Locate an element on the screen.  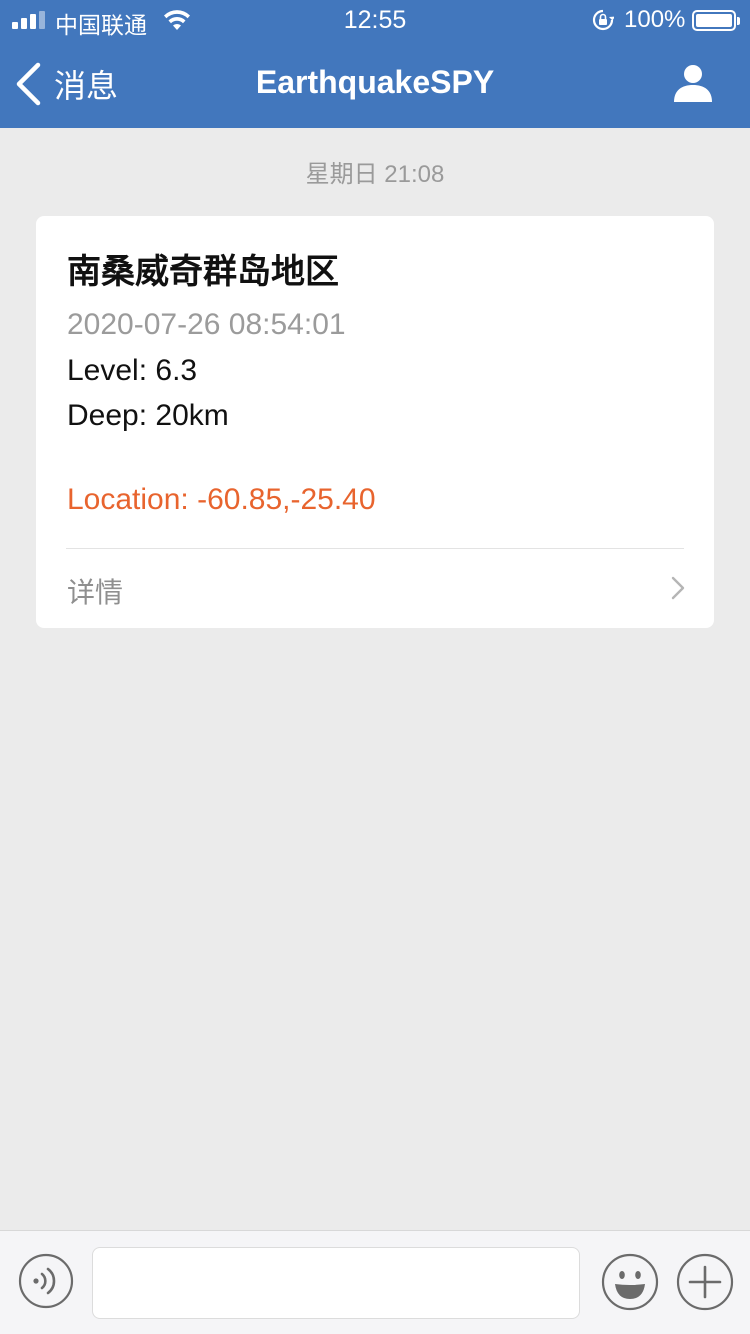
card-location: Location: -60.85,-25.40 is located at coordinates (221, 499).